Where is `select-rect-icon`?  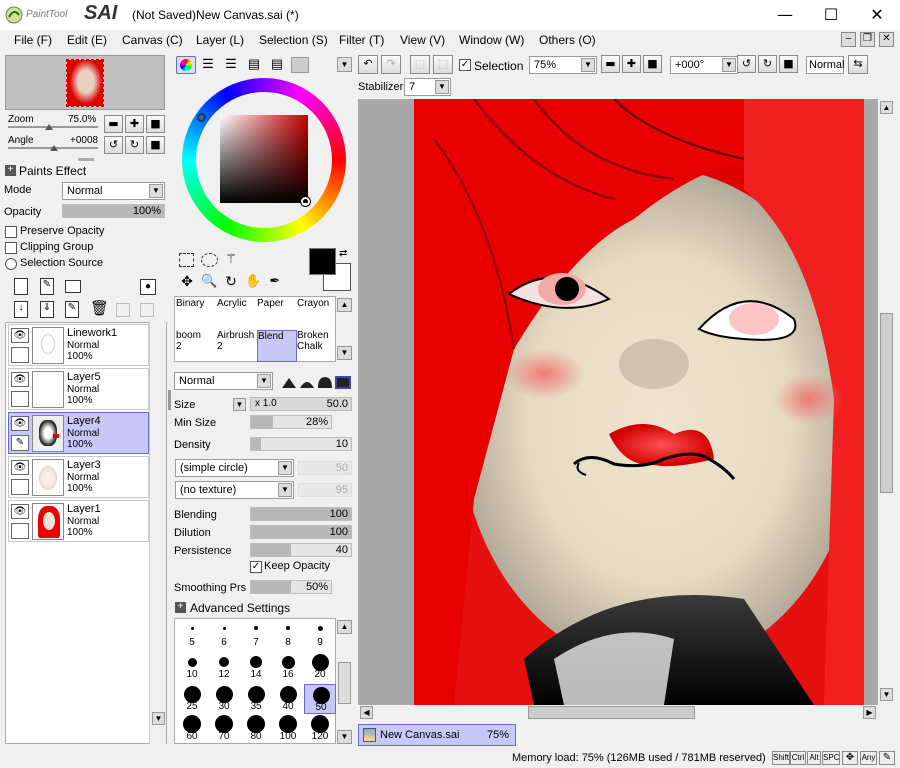
select-rect-icon is located at coordinates (186, 260).